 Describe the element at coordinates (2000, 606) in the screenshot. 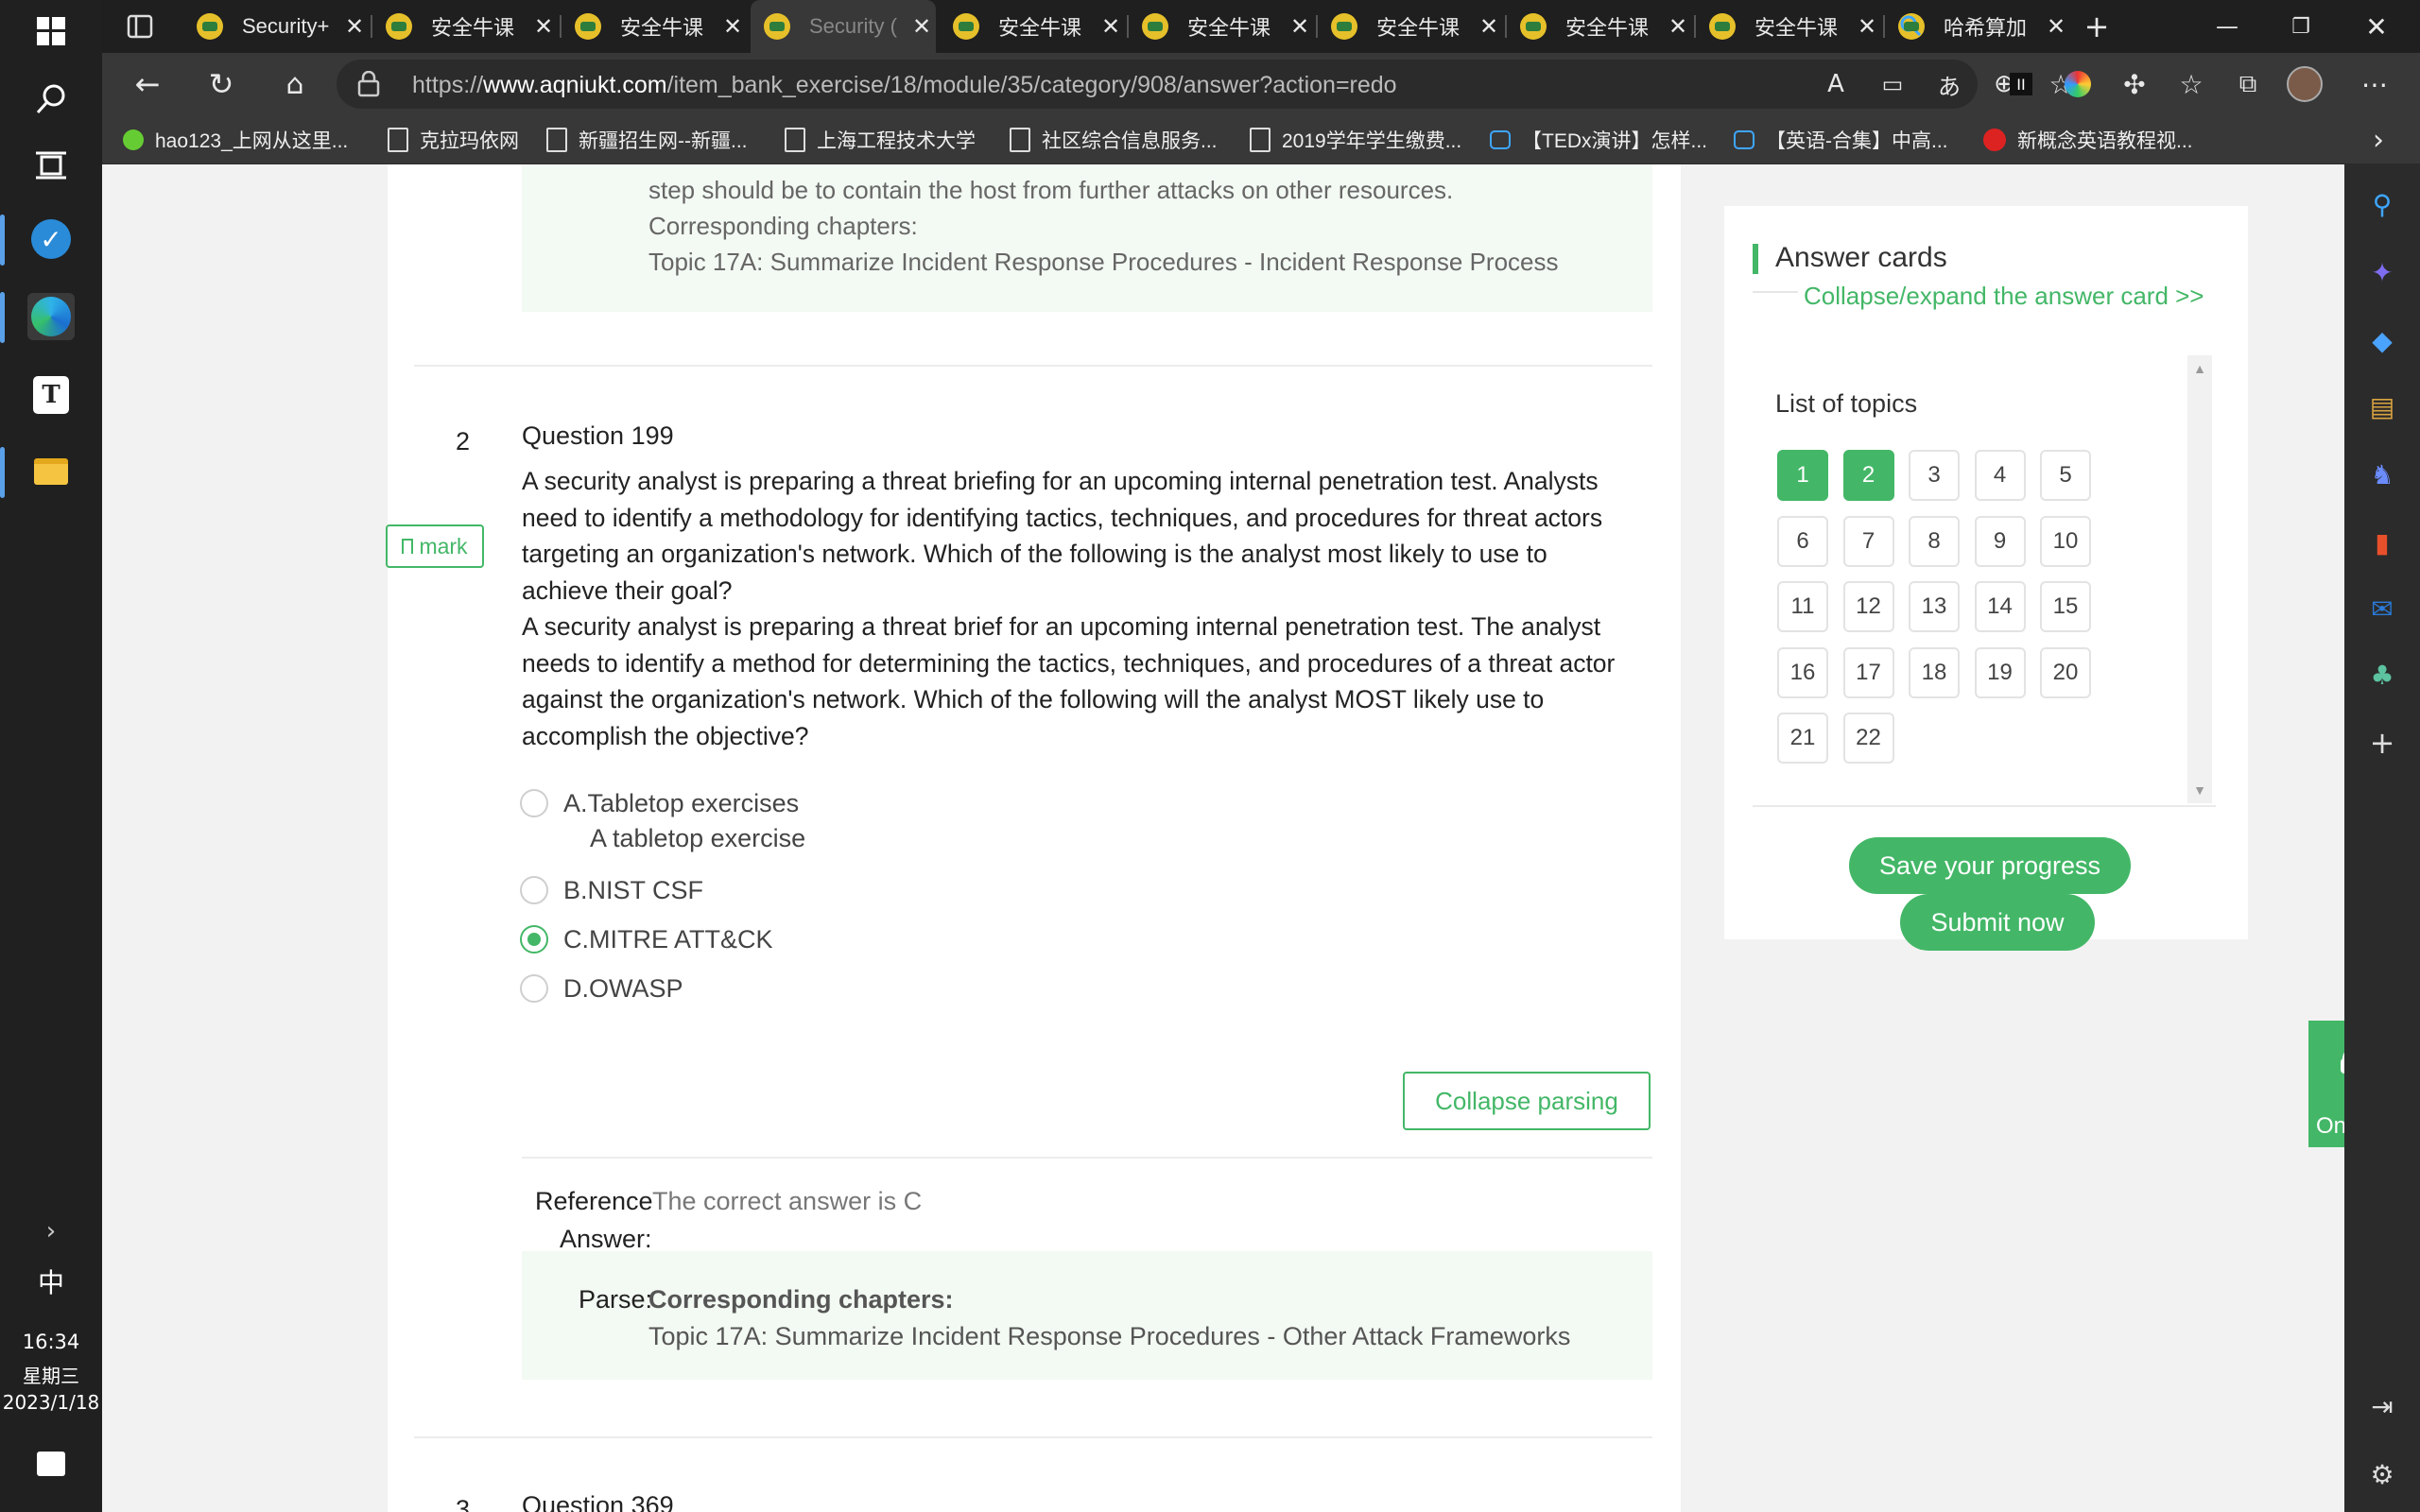

I see `topic-number-button: 14` at that location.